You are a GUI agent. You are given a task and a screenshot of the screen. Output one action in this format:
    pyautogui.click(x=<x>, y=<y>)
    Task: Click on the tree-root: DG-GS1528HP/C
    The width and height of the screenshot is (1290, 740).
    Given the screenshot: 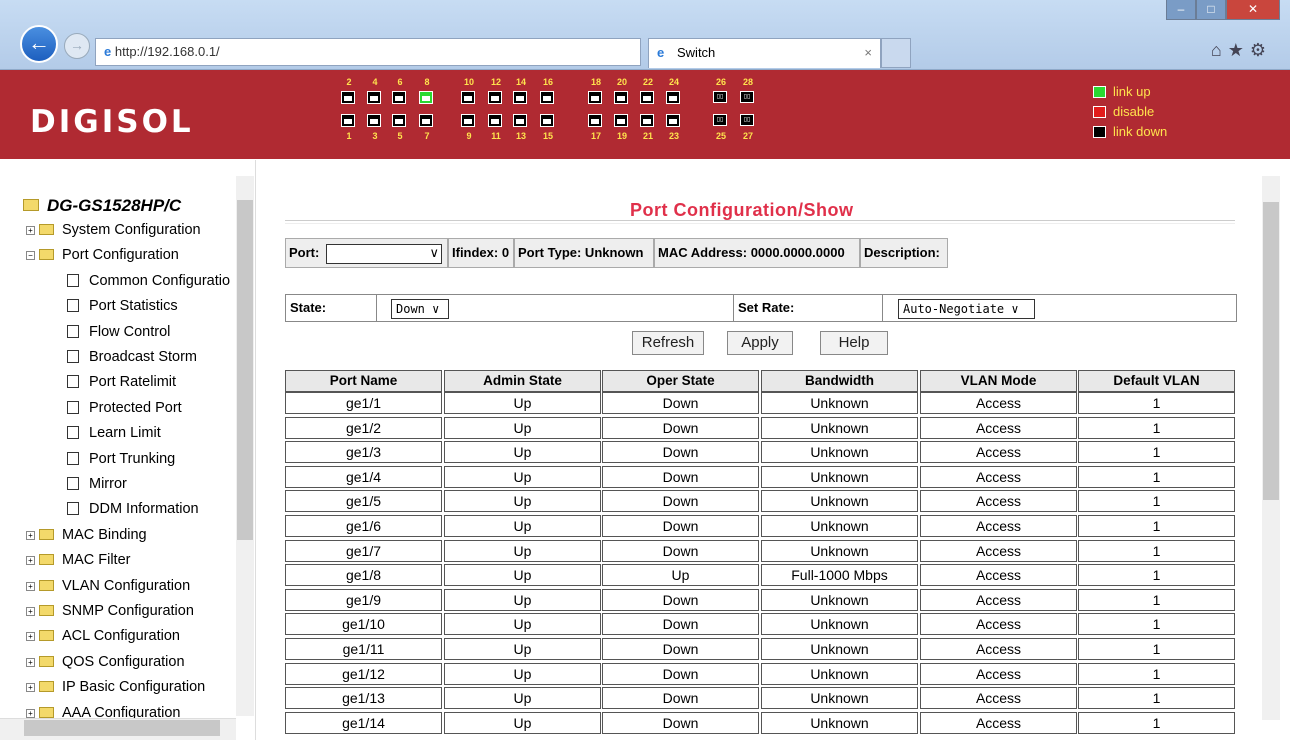 What is the action you would take?
    pyautogui.click(x=102, y=206)
    